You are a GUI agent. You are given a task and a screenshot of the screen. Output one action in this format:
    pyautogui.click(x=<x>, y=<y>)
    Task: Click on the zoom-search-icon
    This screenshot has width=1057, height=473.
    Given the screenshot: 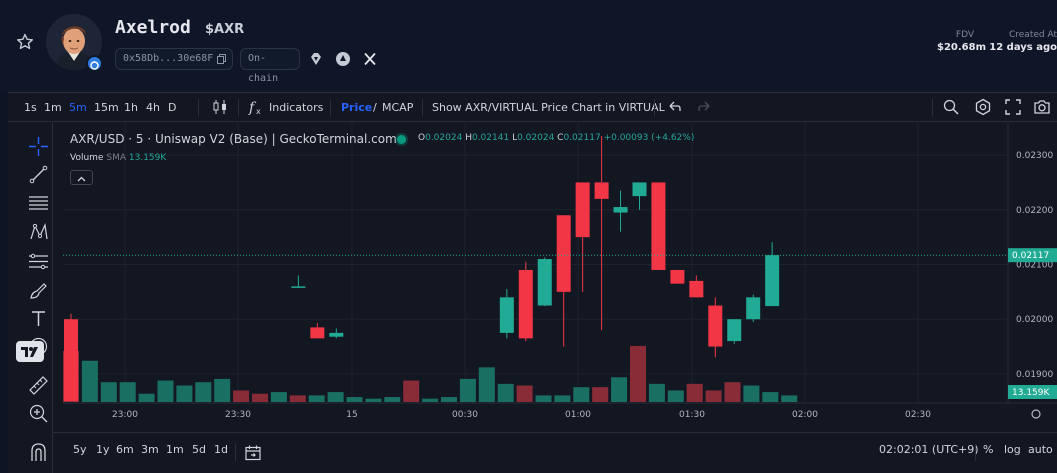 What is the action you would take?
    pyautogui.click(x=951, y=107)
    